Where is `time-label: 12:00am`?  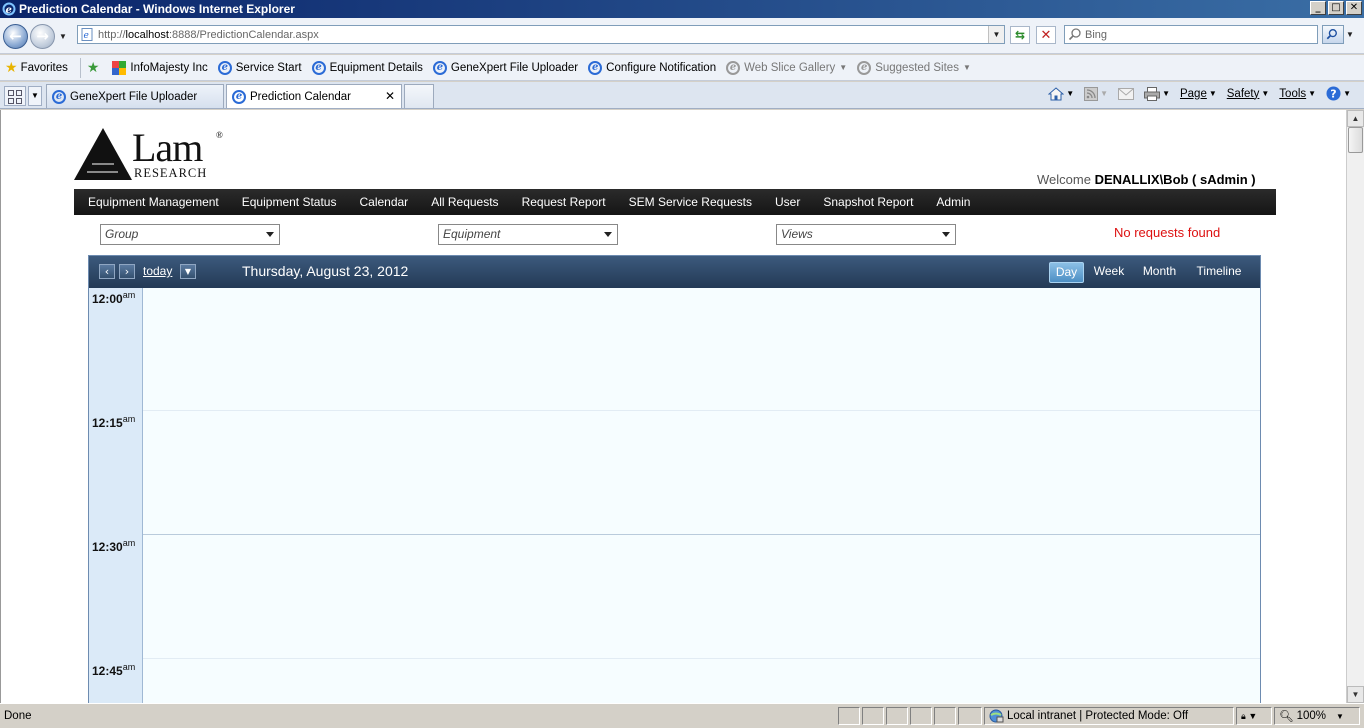
time-label: 12:00am is located at coordinates (114, 298).